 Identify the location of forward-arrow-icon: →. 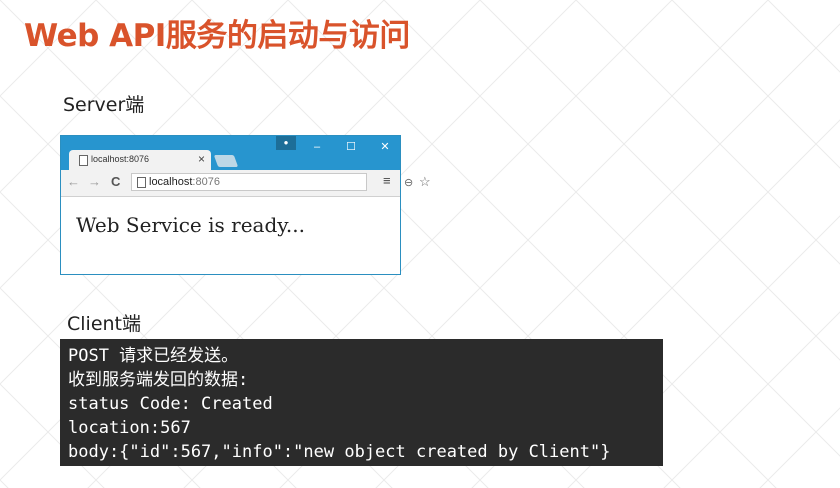
(94, 182).